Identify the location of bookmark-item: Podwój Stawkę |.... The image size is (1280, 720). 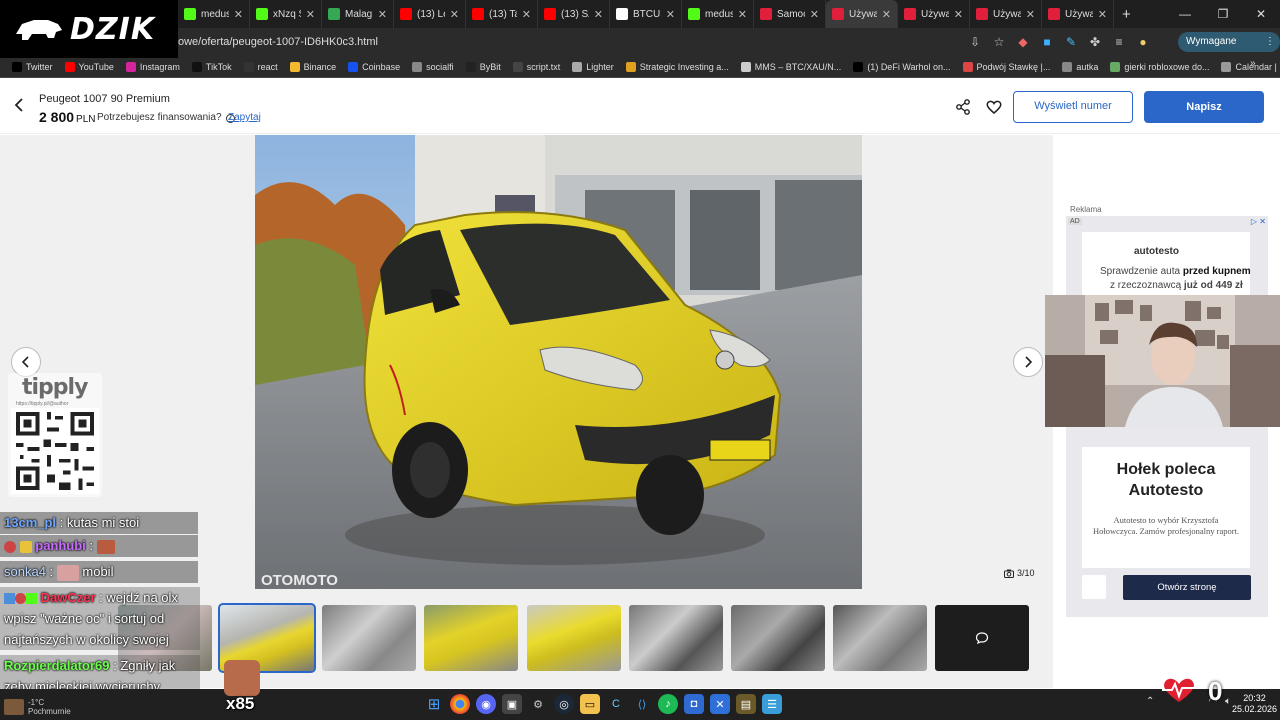
(1007, 66).